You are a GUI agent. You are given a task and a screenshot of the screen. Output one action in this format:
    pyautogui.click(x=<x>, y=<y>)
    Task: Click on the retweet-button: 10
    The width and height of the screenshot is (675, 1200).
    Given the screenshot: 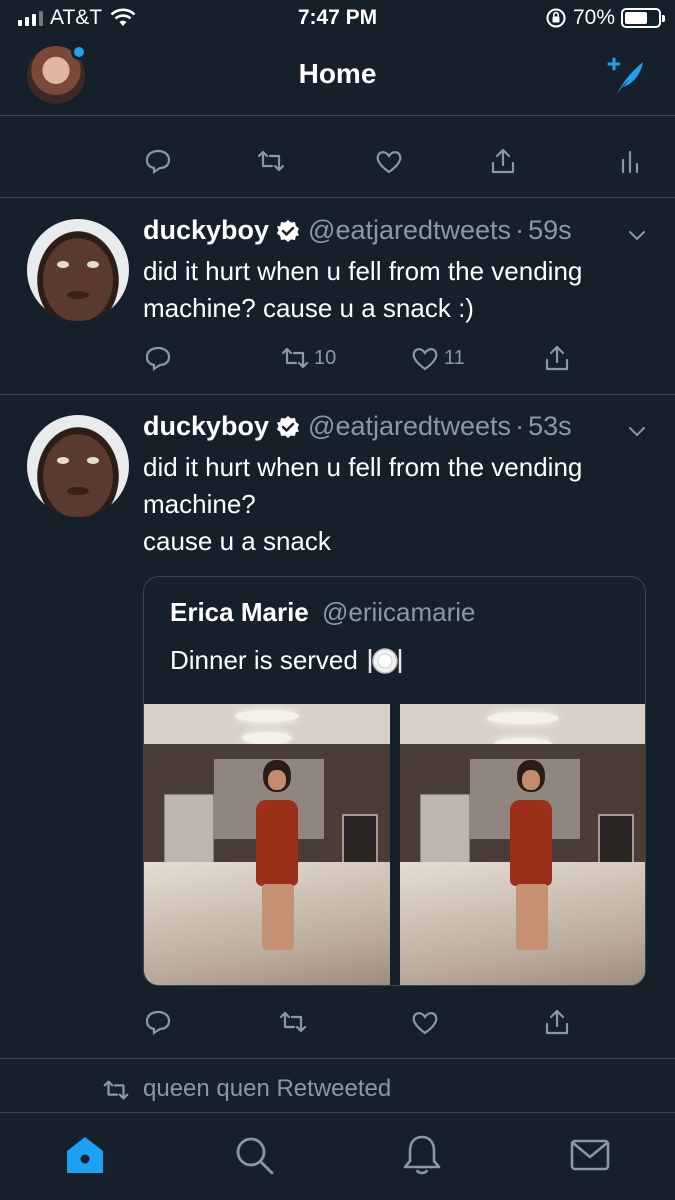 What is the action you would take?
    pyautogui.click(x=308, y=358)
    